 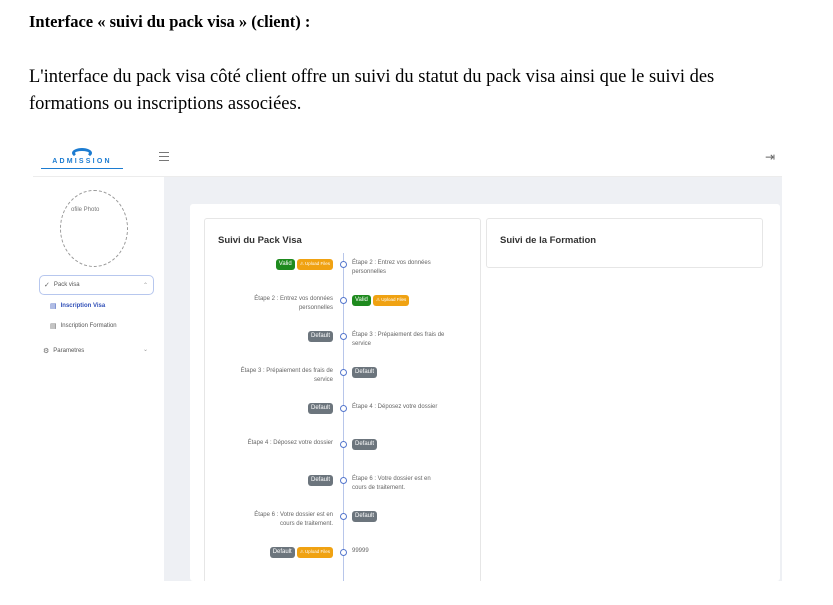 What do you see at coordinates (548, 240) in the screenshot?
I see `panel-title-formation: Suivi de la Formation` at bounding box center [548, 240].